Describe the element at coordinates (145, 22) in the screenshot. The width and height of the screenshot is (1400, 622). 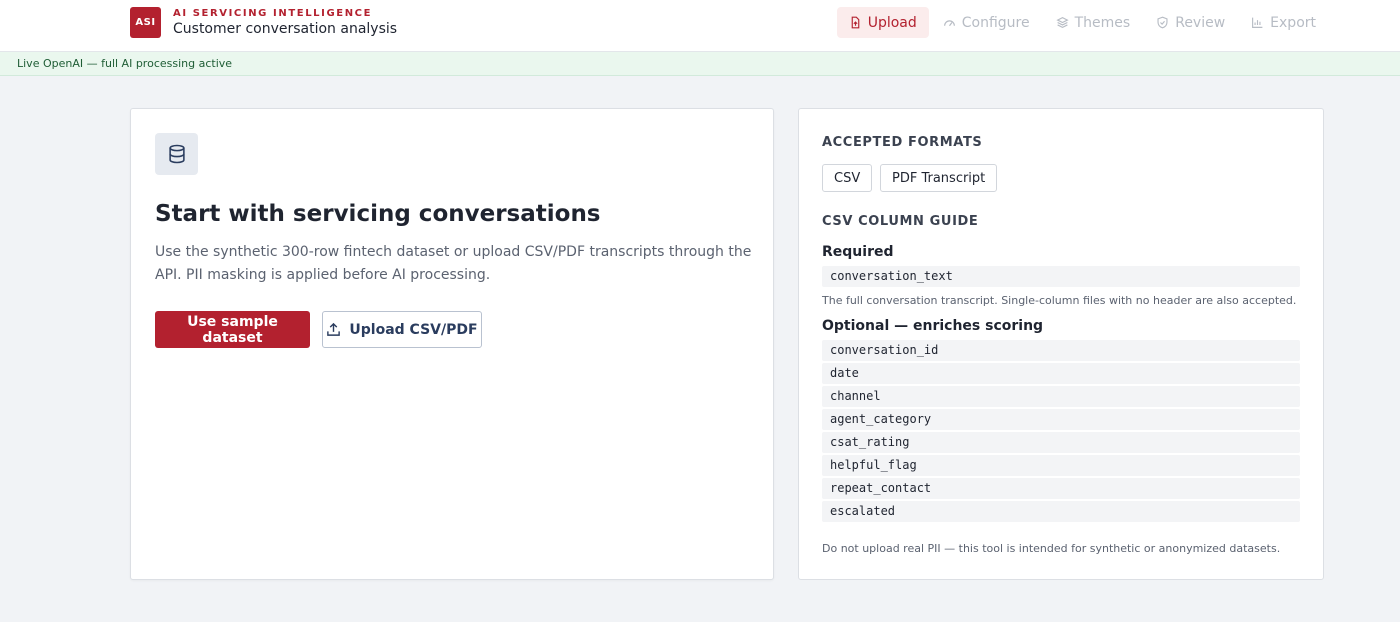
I see `app-logo: ASI` at that location.